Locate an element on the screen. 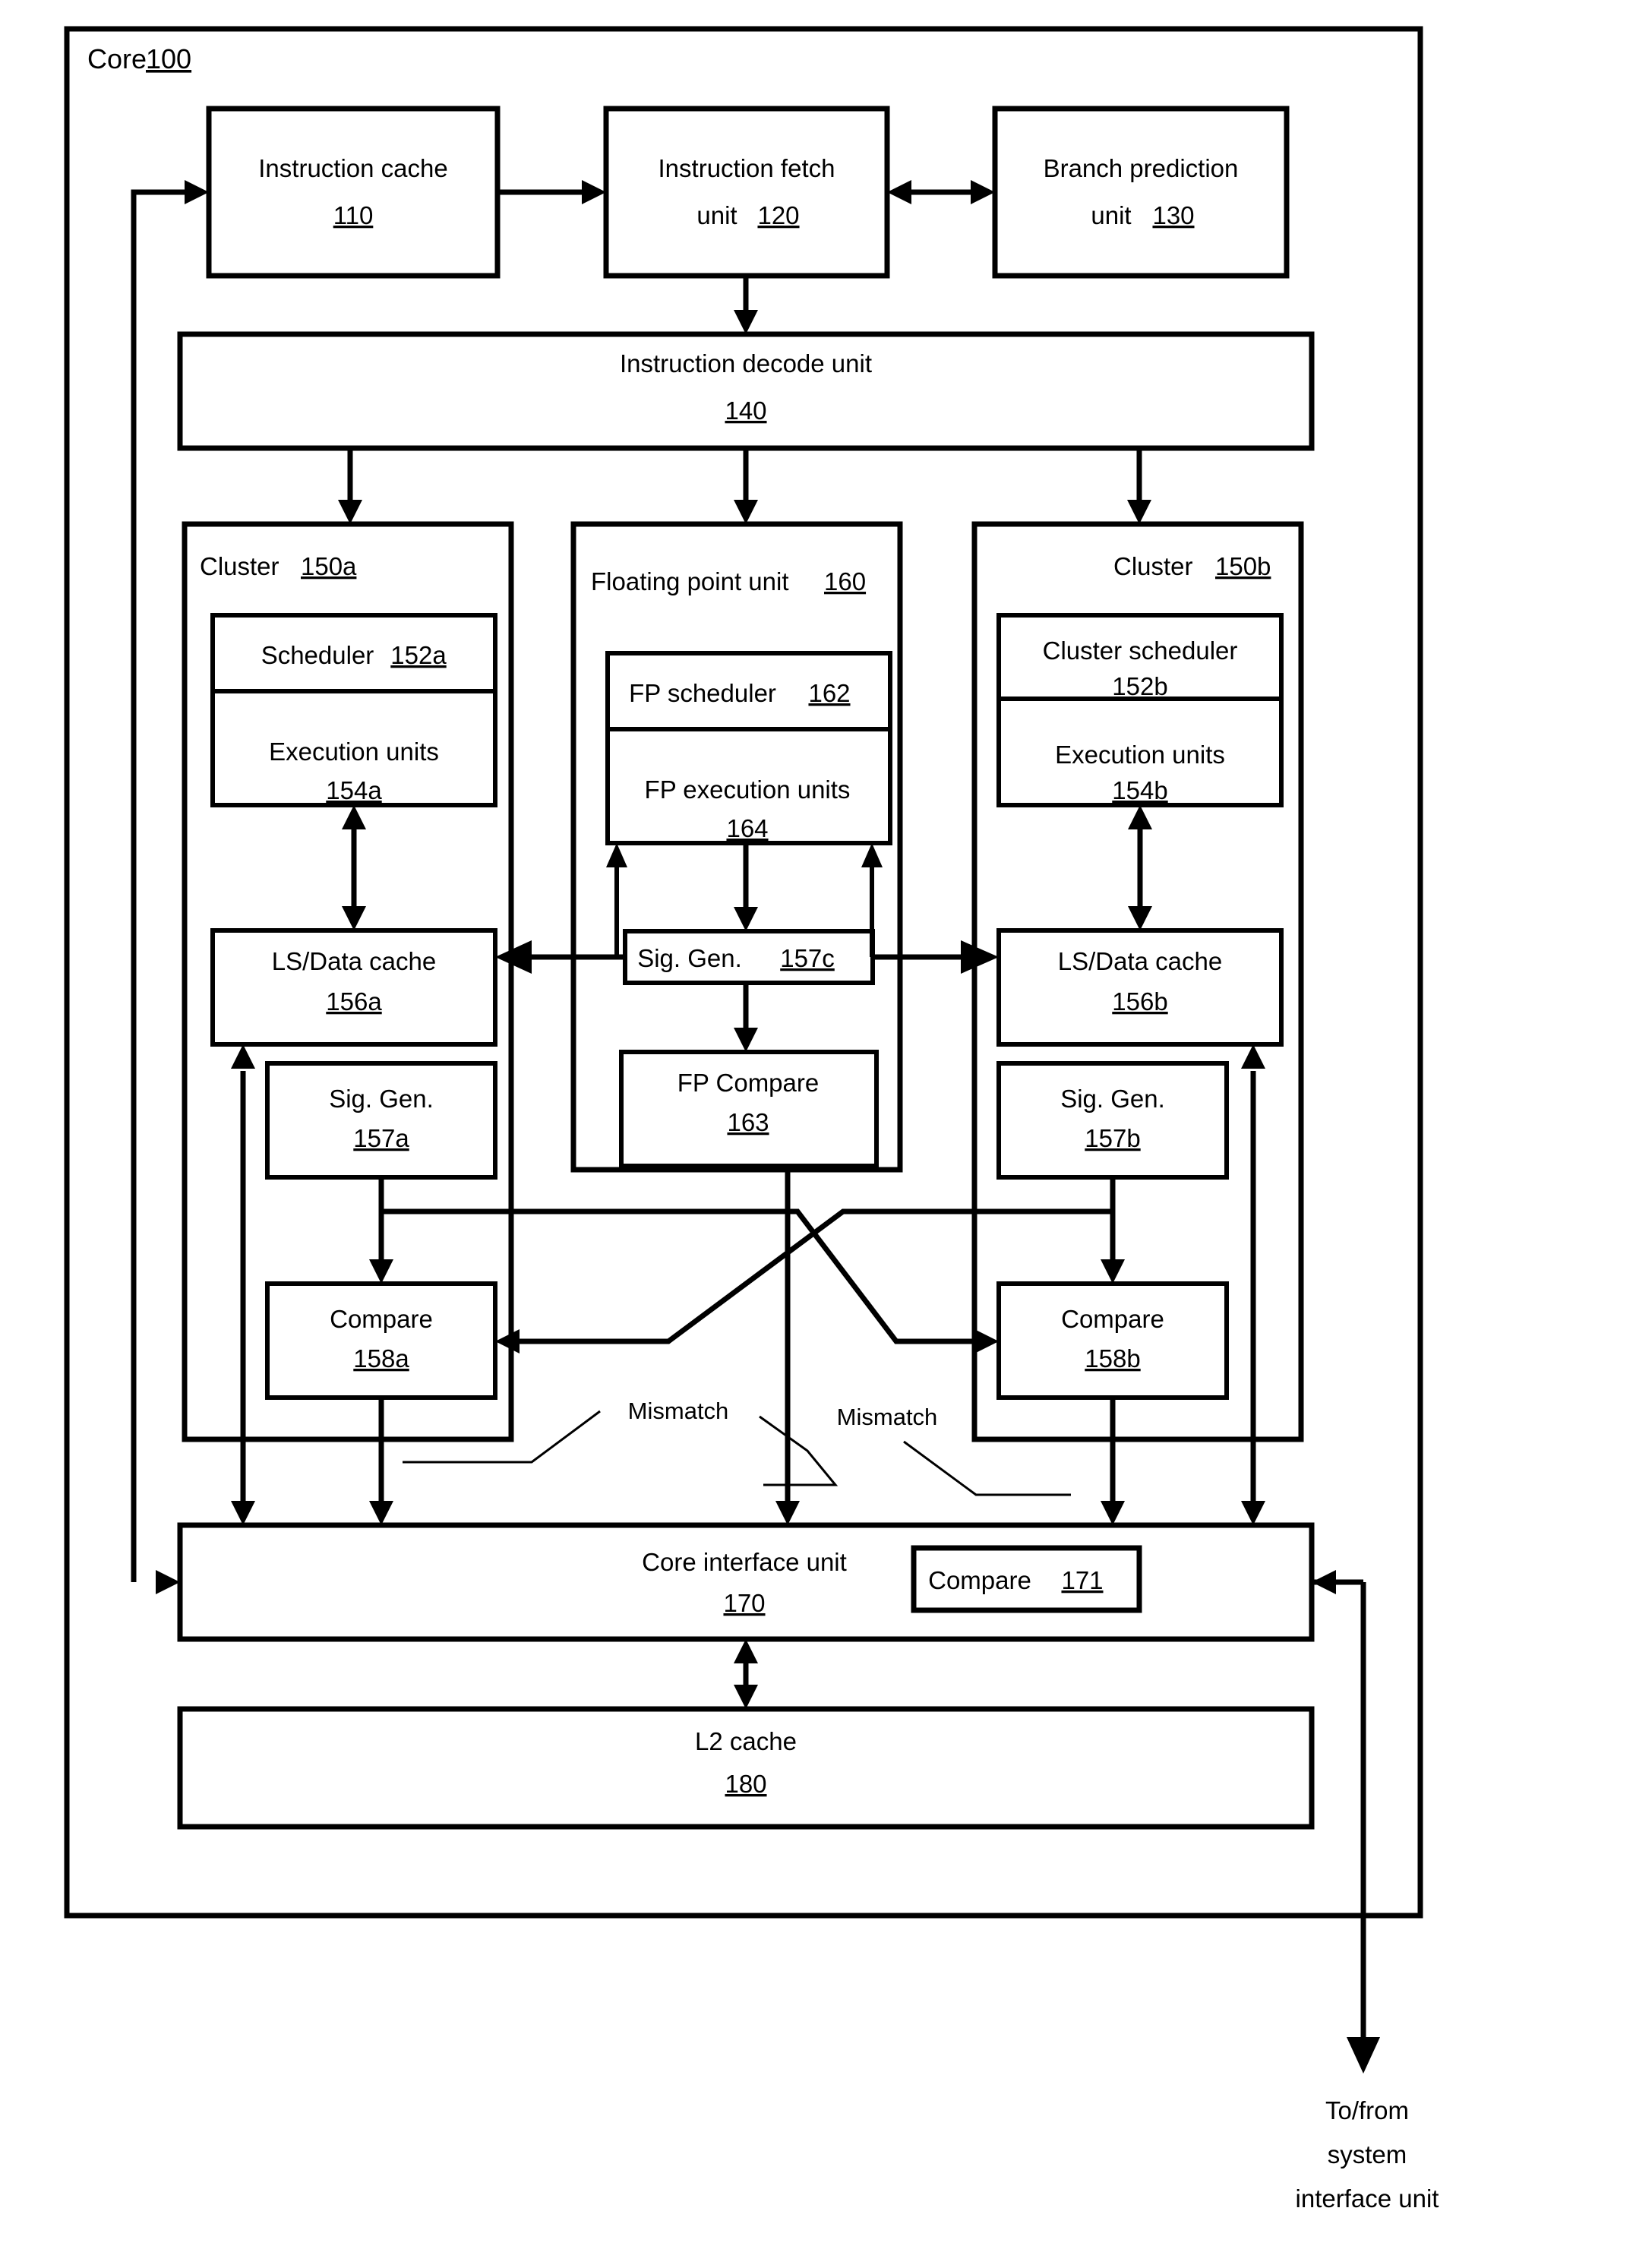 The height and width of the screenshot is (2268, 1636). arrowhead-to-lsb is located at coordinates (1140, 918).